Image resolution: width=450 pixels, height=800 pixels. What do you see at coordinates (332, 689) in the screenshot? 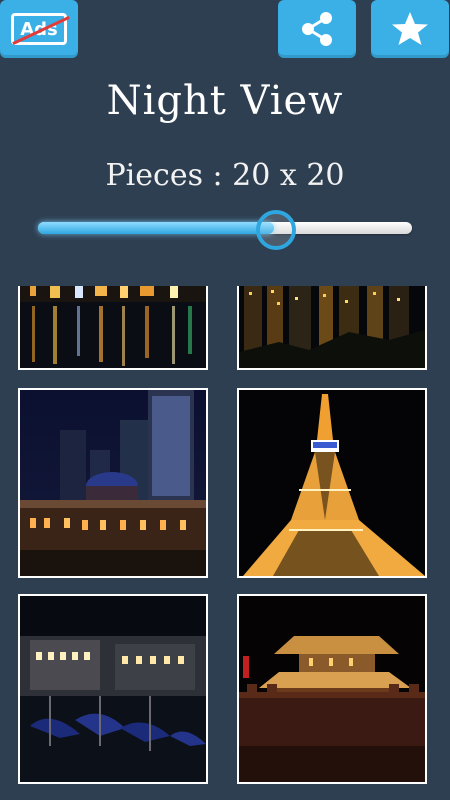
I see `image-tile-city-wall` at bounding box center [332, 689].